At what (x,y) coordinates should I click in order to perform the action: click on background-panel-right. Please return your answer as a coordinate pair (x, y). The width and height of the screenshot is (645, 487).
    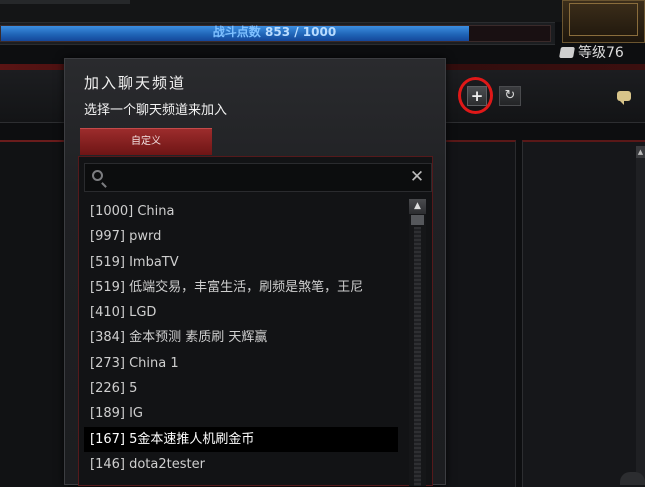
    Looking at the image, I should click on (583, 313).